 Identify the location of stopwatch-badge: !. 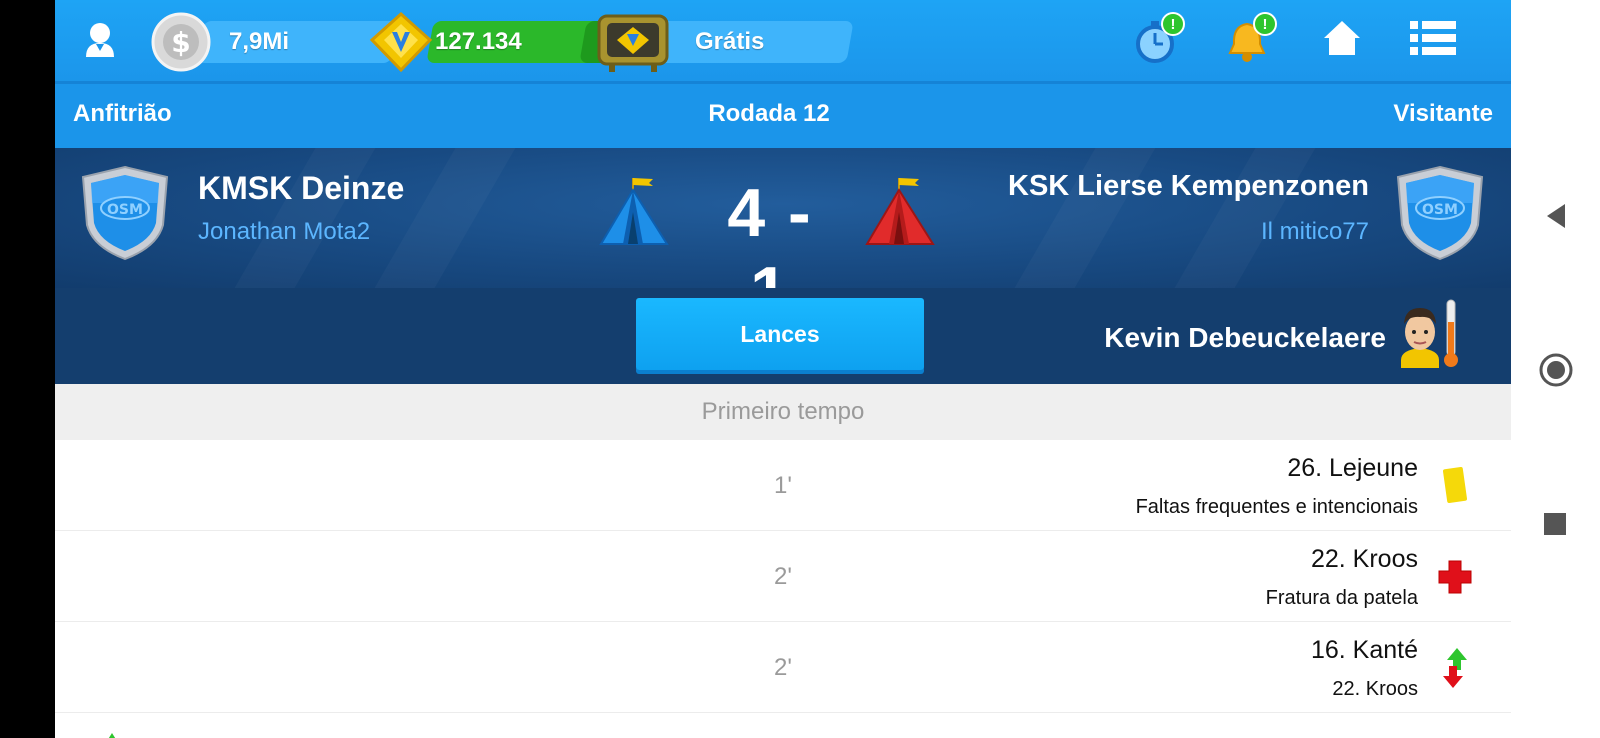
(1173, 24).